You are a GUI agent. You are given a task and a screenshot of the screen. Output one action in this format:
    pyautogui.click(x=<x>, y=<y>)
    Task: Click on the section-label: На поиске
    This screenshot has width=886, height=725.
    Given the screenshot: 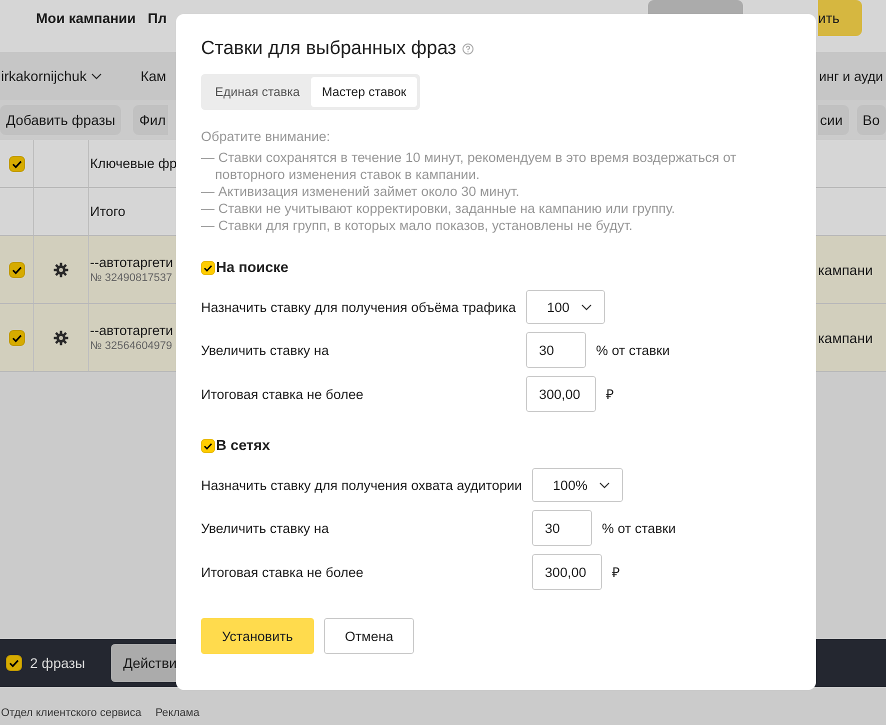 What is the action you would take?
    pyautogui.click(x=252, y=268)
    